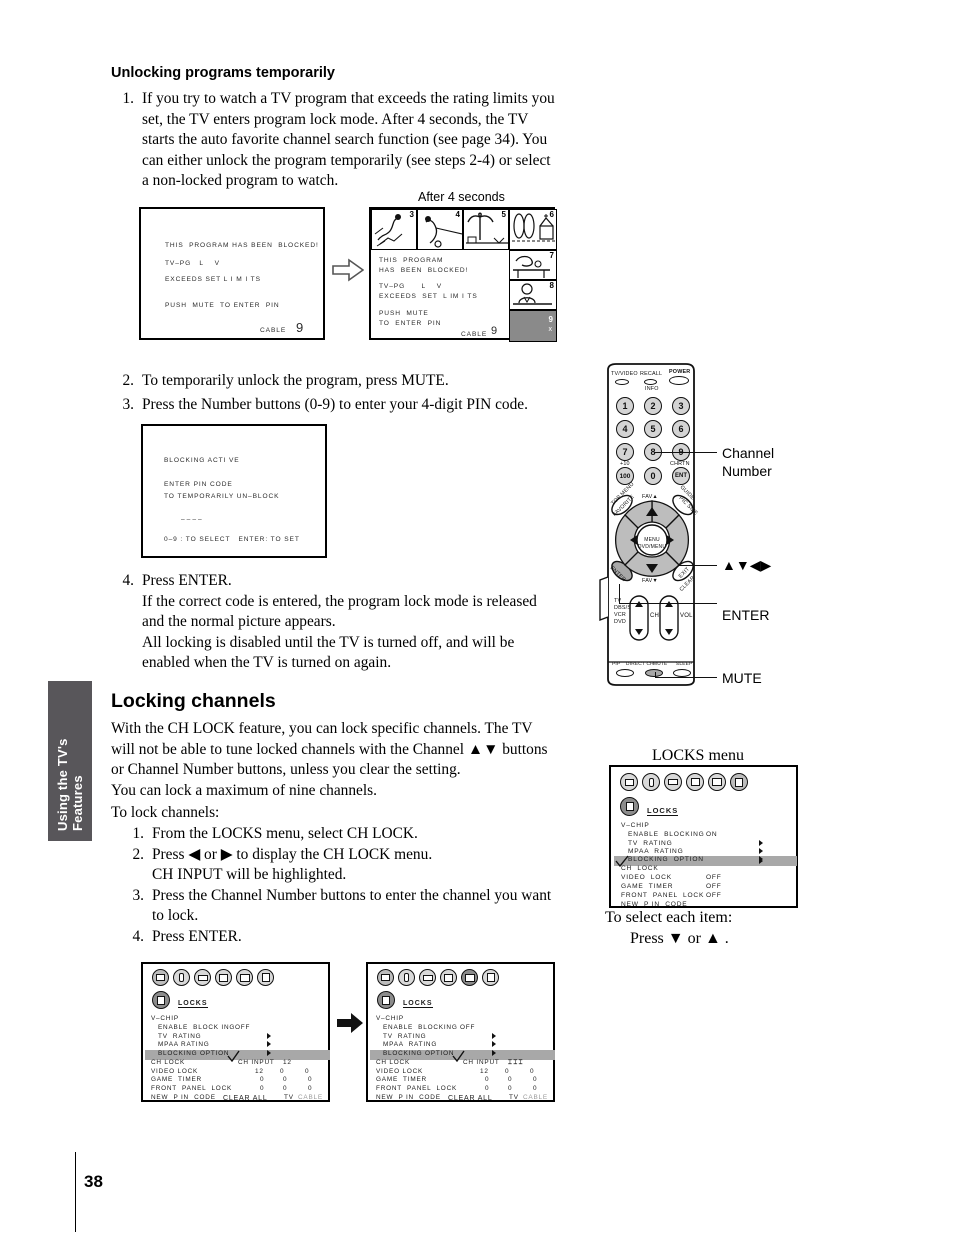  What do you see at coordinates (232, 539) in the screenshot?
I see `osd-pin-line5: 0–9 : TO SELECT ENTER: TO SET` at bounding box center [232, 539].